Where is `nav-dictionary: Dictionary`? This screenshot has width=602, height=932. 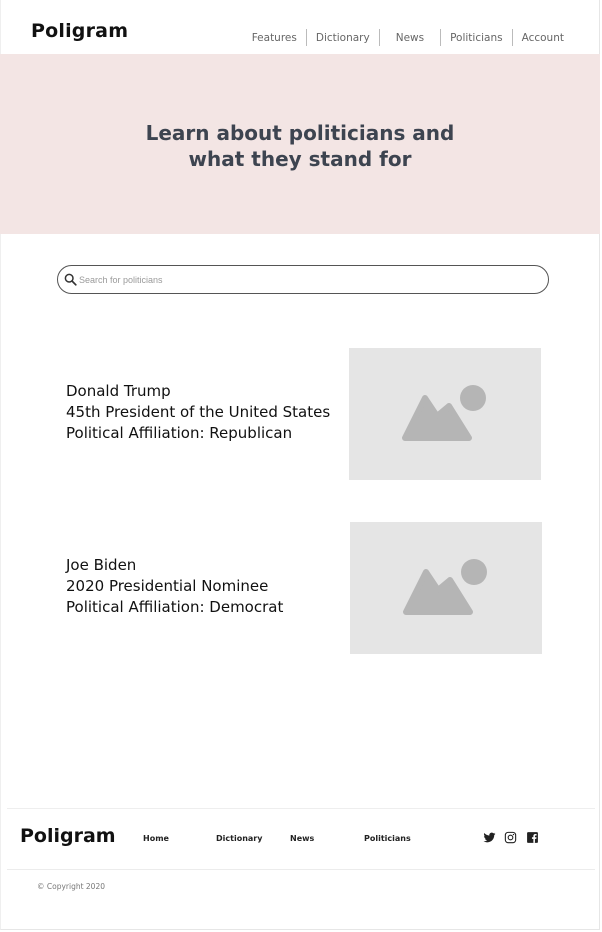 nav-dictionary: Dictionary is located at coordinates (343, 38).